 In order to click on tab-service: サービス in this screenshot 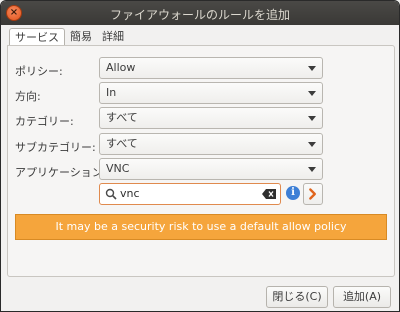, I will do `click(37, 37)`.